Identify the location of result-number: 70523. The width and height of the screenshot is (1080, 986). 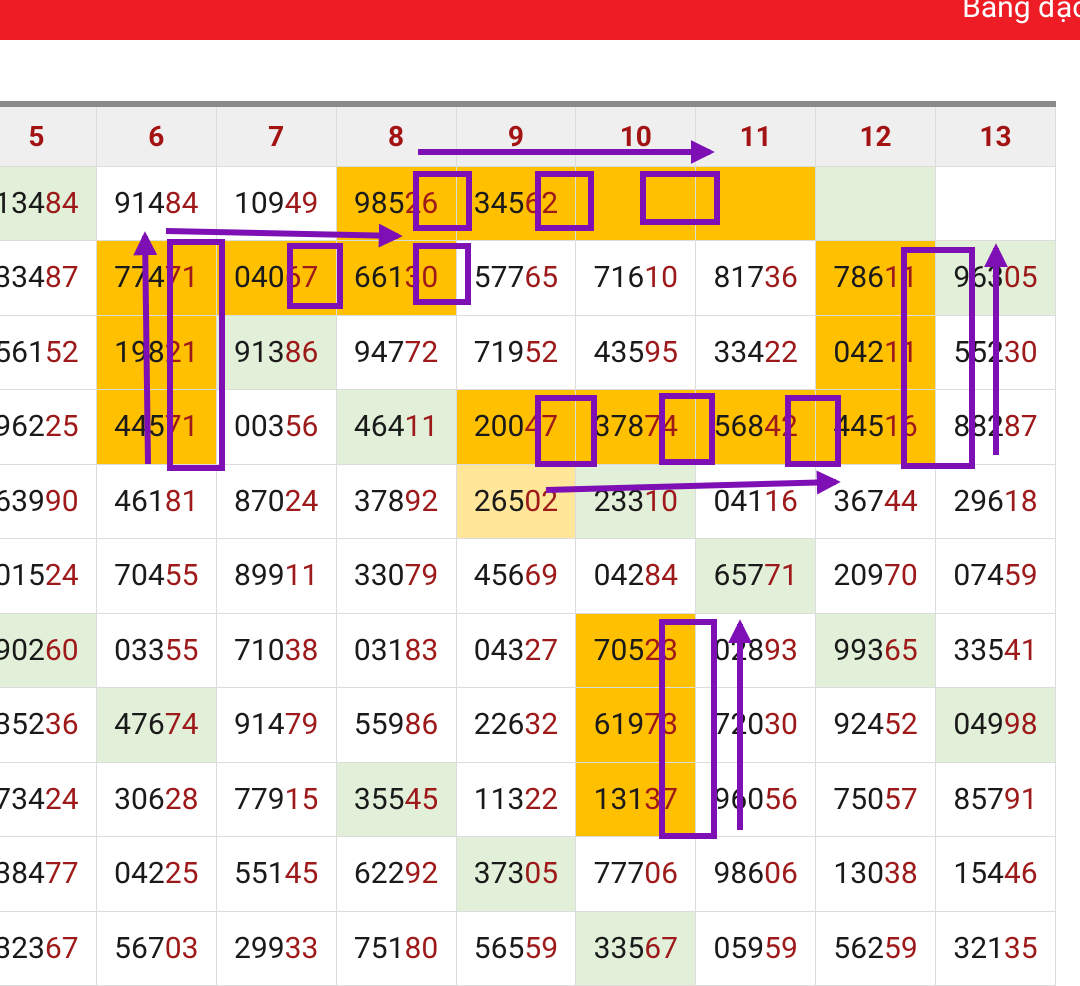
(635, 650).